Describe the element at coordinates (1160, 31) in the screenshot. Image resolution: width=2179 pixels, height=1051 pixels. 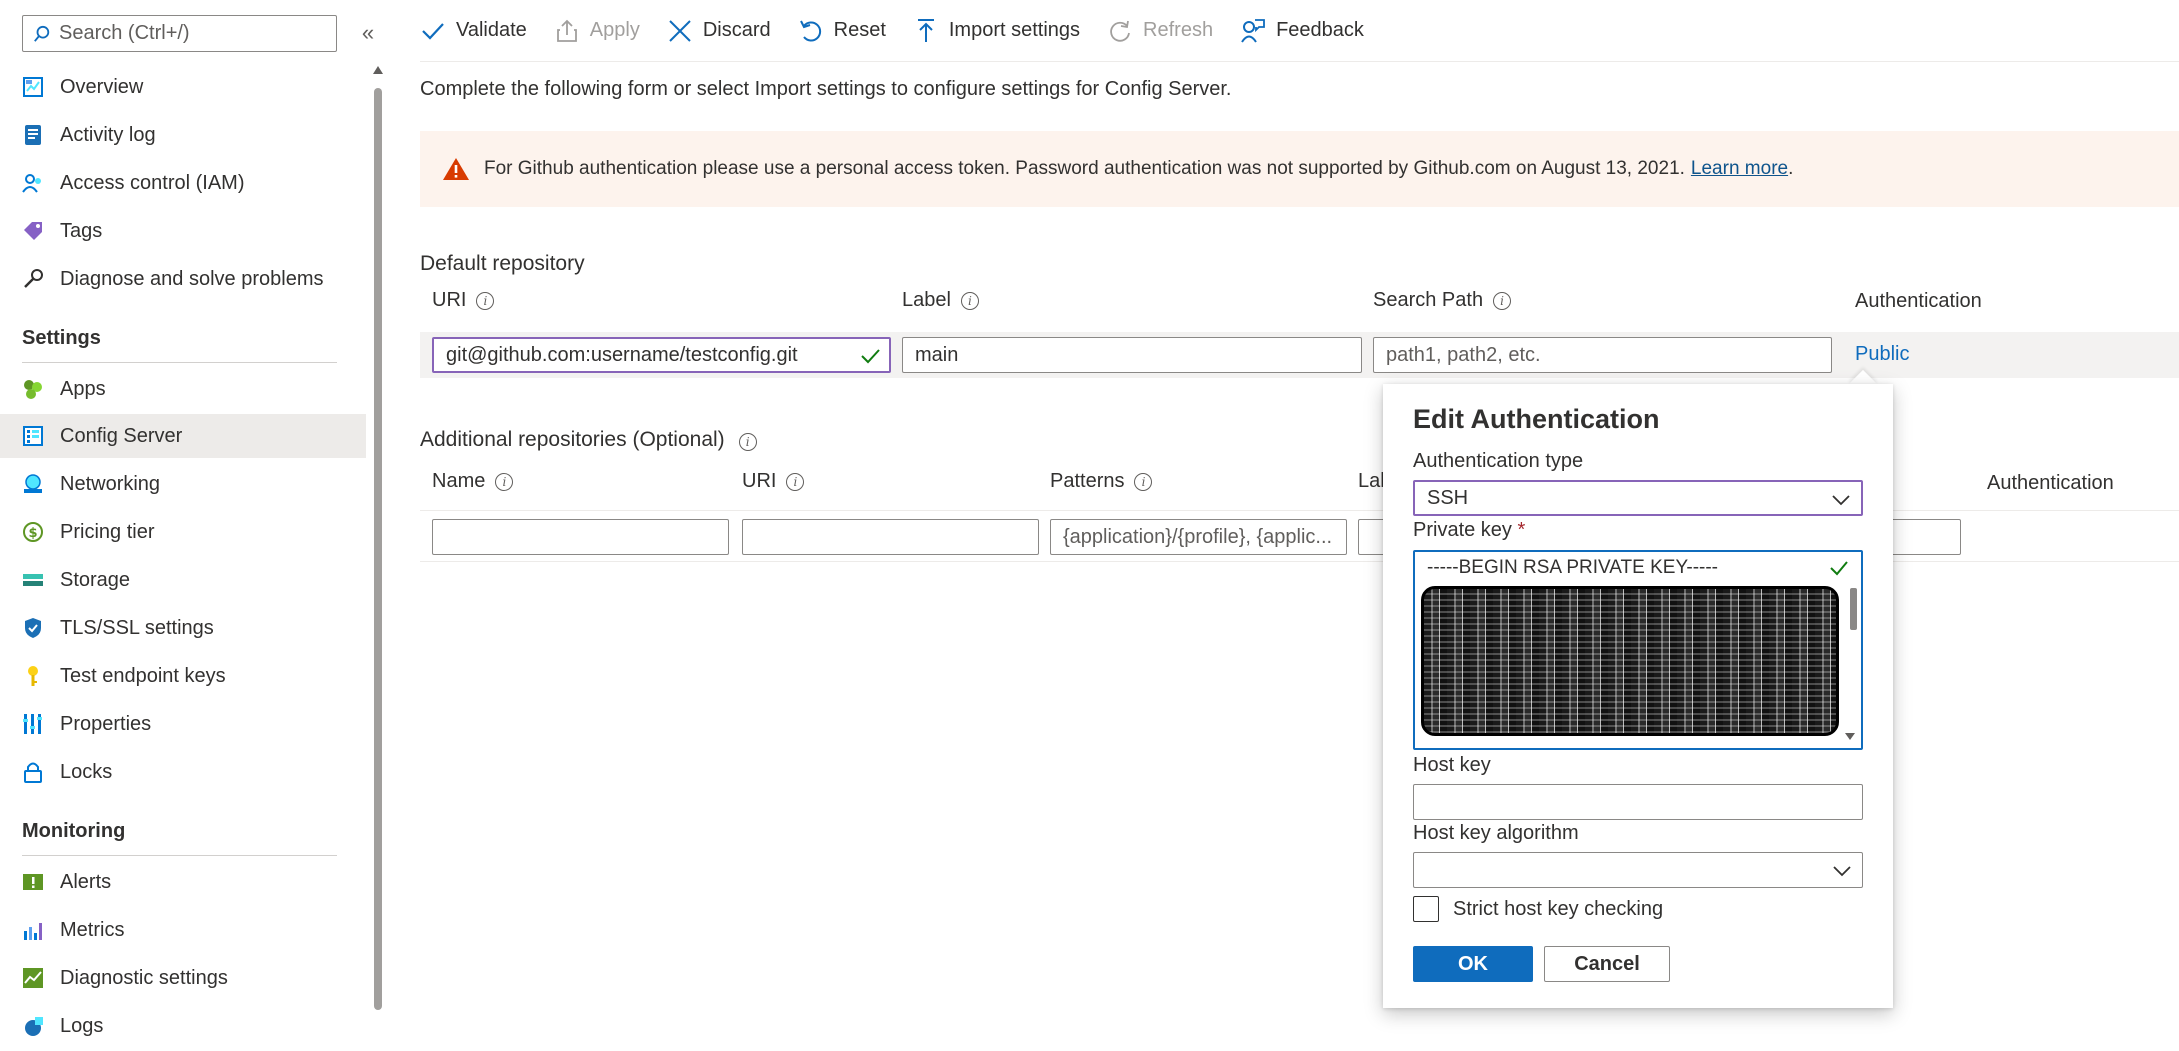
I see `refresh-button: Refresh` at that location.